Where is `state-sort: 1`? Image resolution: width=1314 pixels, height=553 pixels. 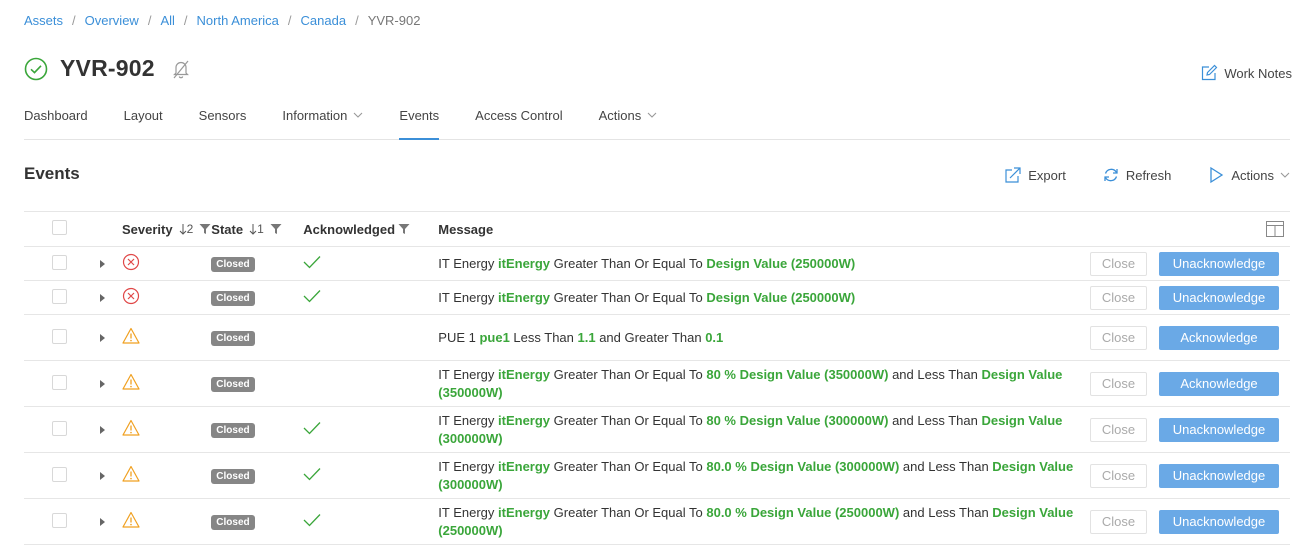
state-sort: 1 is located at coordinates (256, 229).